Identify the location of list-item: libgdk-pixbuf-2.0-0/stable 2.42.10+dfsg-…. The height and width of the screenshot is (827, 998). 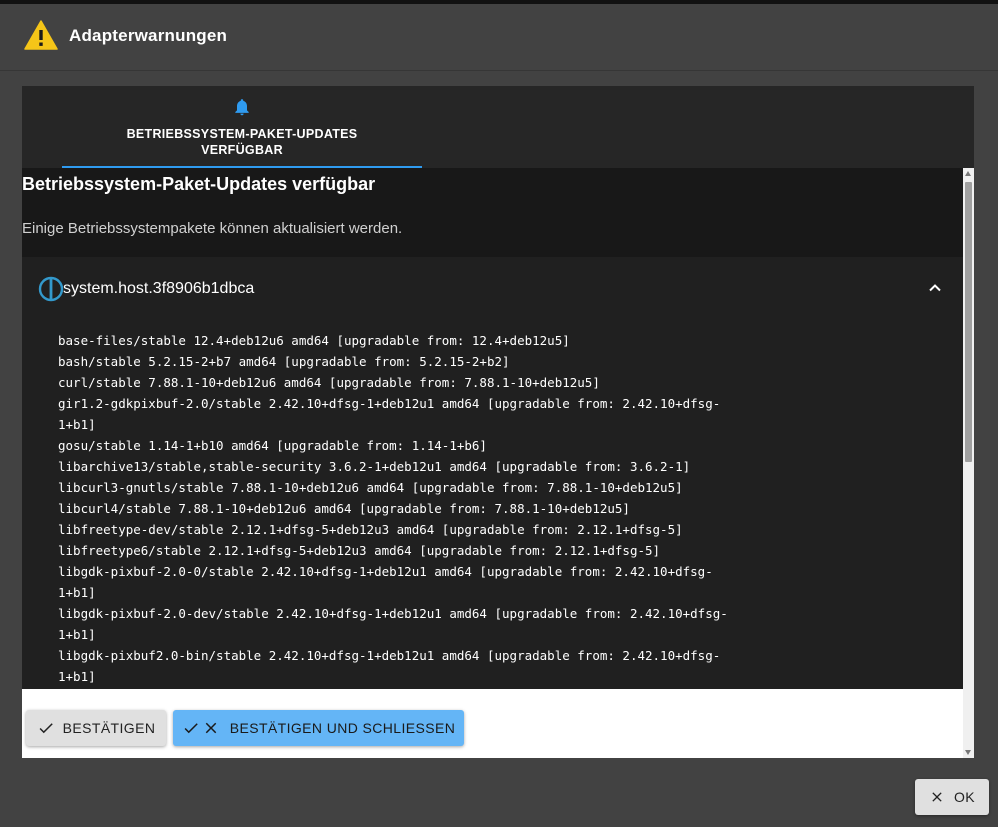
(385, 582).